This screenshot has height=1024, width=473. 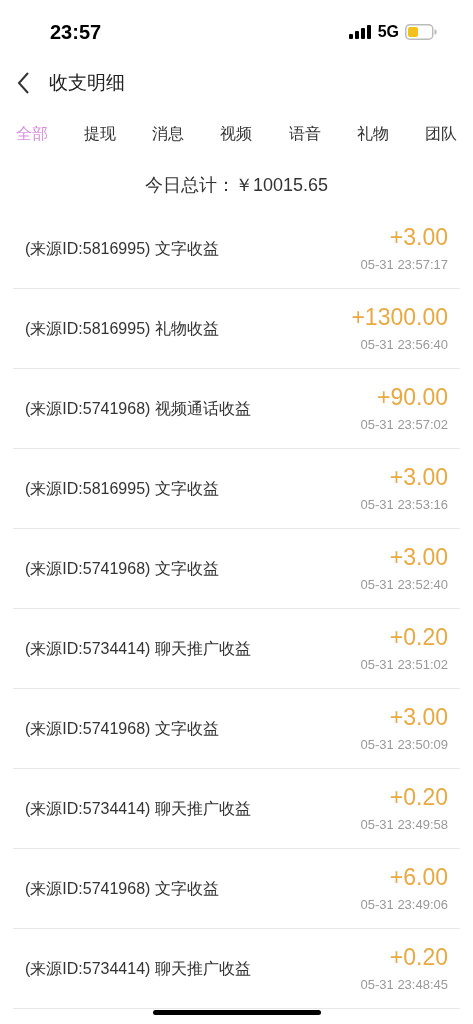 I want to click on filter-tab: 礼物, so click(x=372, y=134).